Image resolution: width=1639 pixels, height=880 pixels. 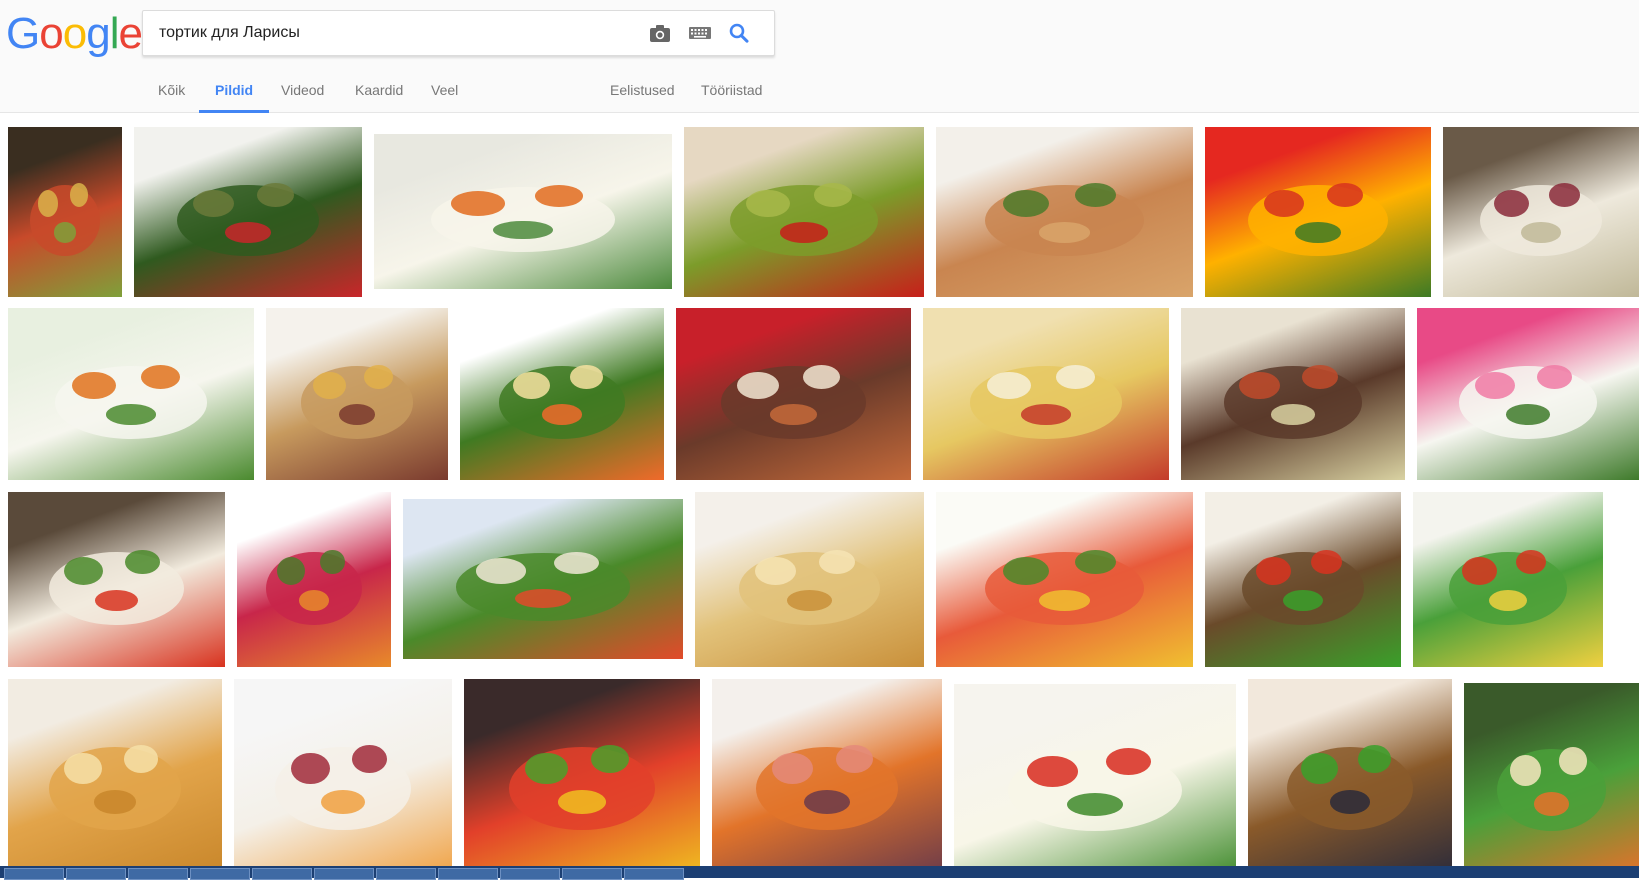 What do you see at coordinates (74, 34) in the screenshot?
I see `google-logo: Google` at bounding box center [74, 34].